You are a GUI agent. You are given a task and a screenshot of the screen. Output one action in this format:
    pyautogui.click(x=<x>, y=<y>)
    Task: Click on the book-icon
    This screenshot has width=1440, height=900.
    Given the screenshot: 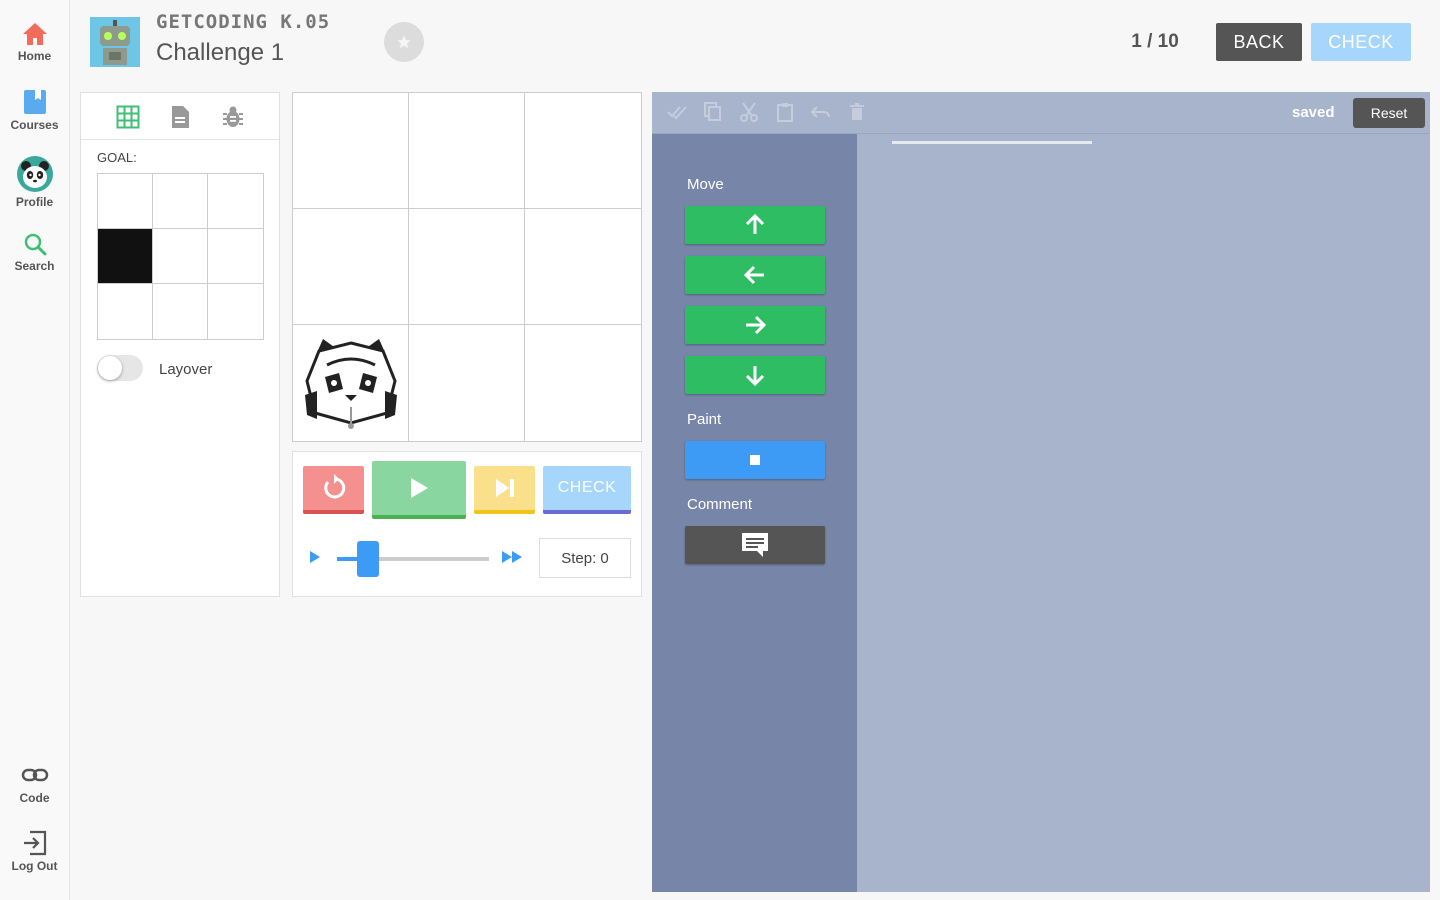 What is the action you would take?
    pyautogui.click(x=34, y=102)
    